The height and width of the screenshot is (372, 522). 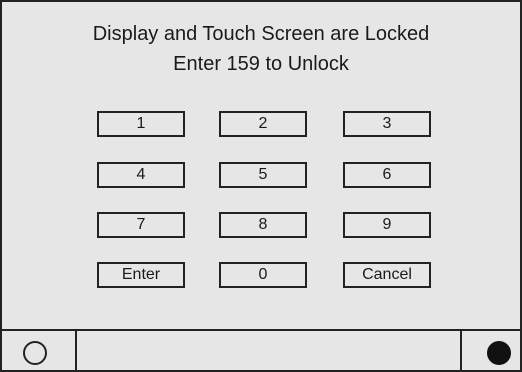 I want to click on lock-message-line-1: Display and Touch Screen are Locked, so click(x=261, y=34).